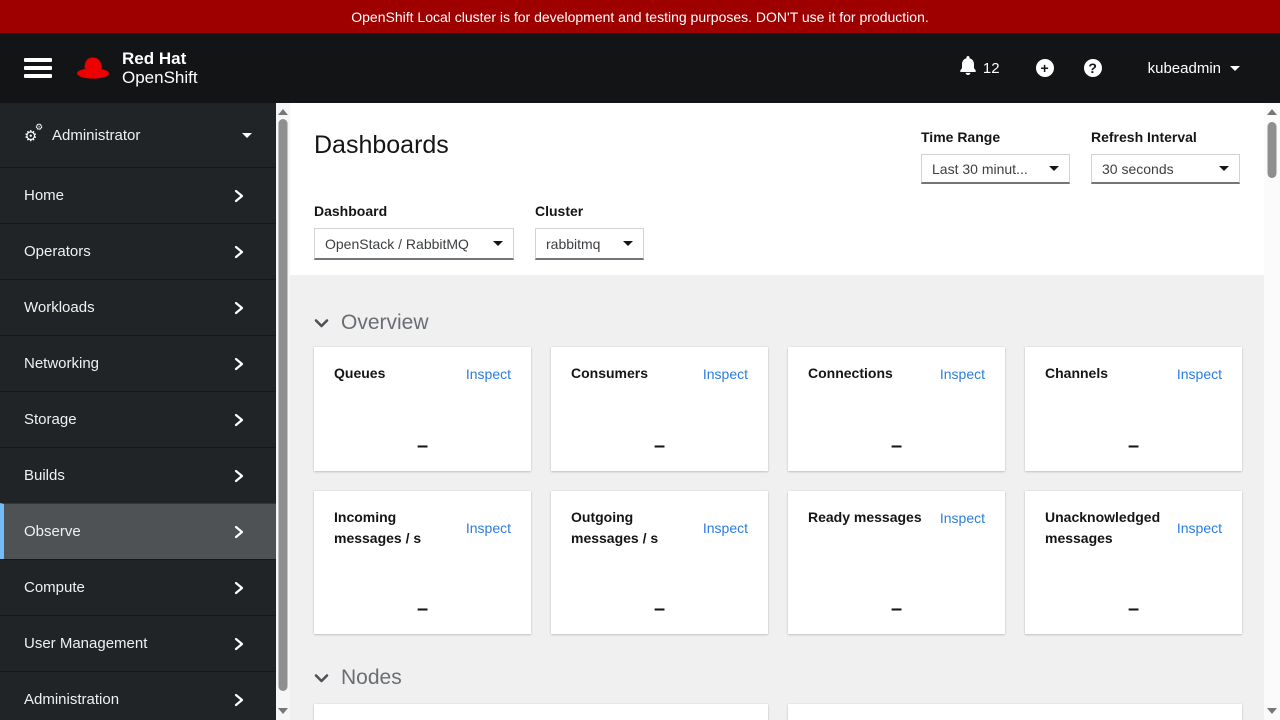  What do you see at coordinates (610, 373) in the screenshot?
I see `card-title: Consumers` at bounding box center [610, 373].